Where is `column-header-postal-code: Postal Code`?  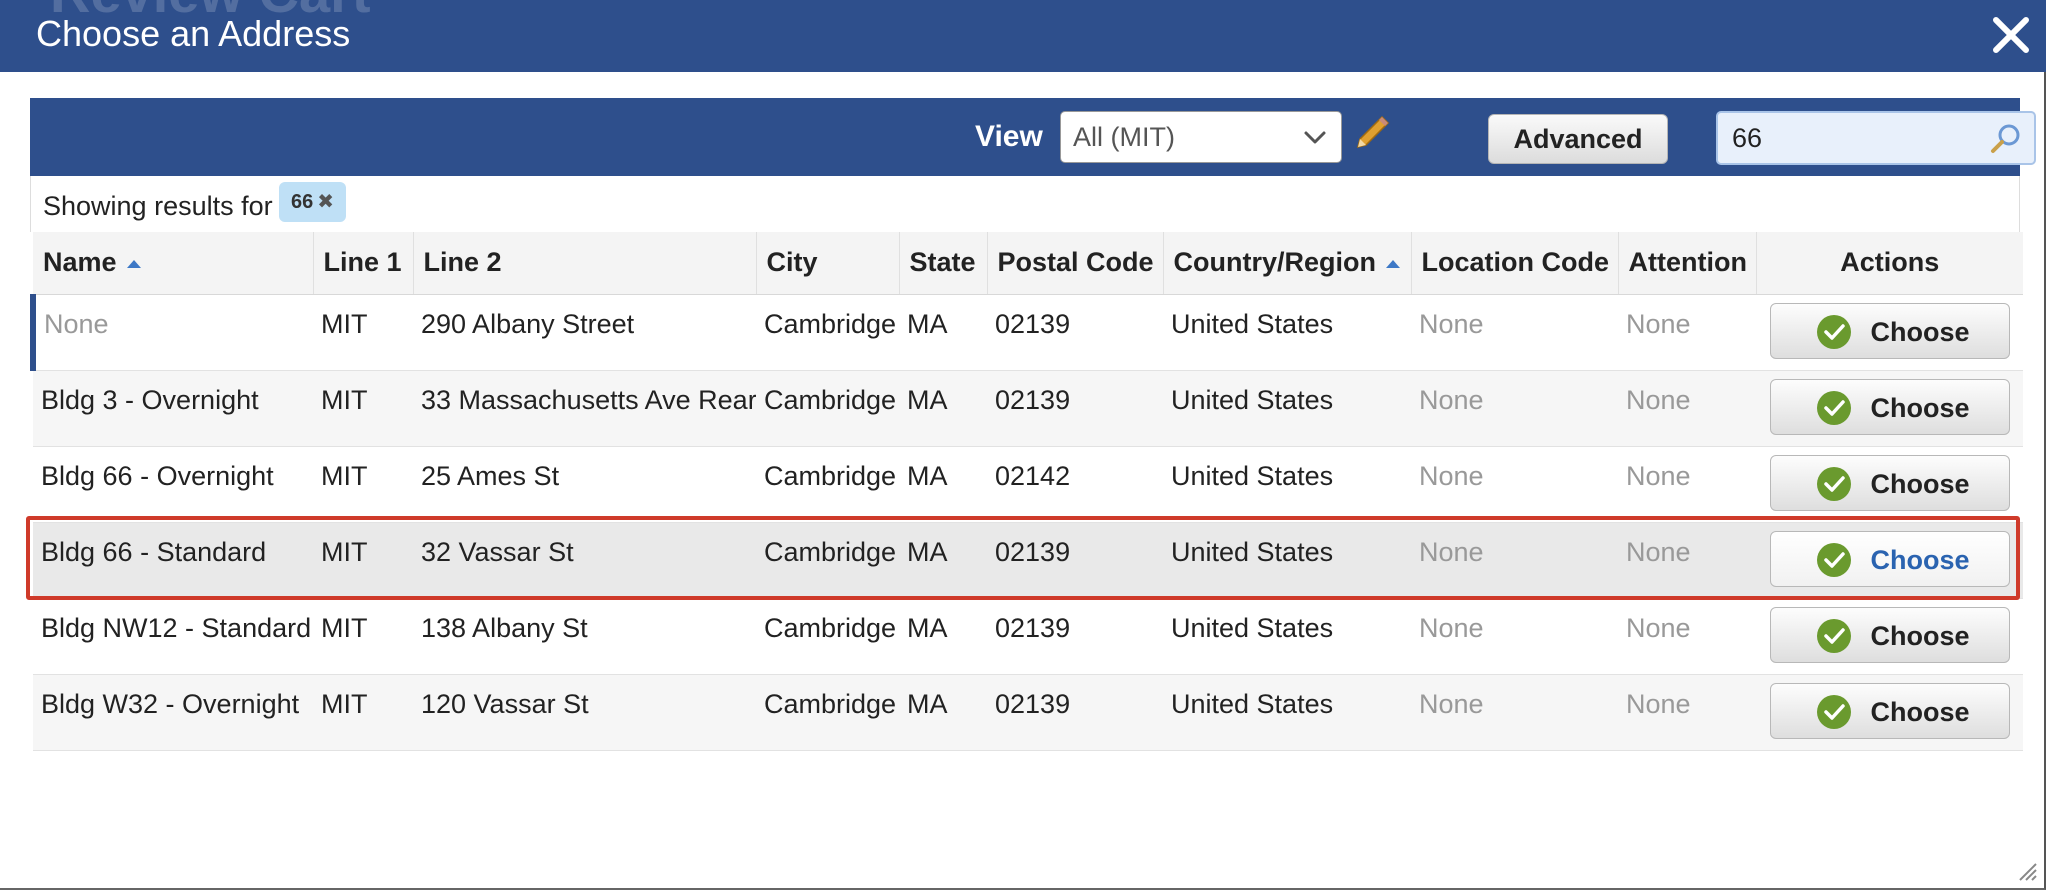 column-header-postal-code: Postal Code is located at coordinates (1075, 263).